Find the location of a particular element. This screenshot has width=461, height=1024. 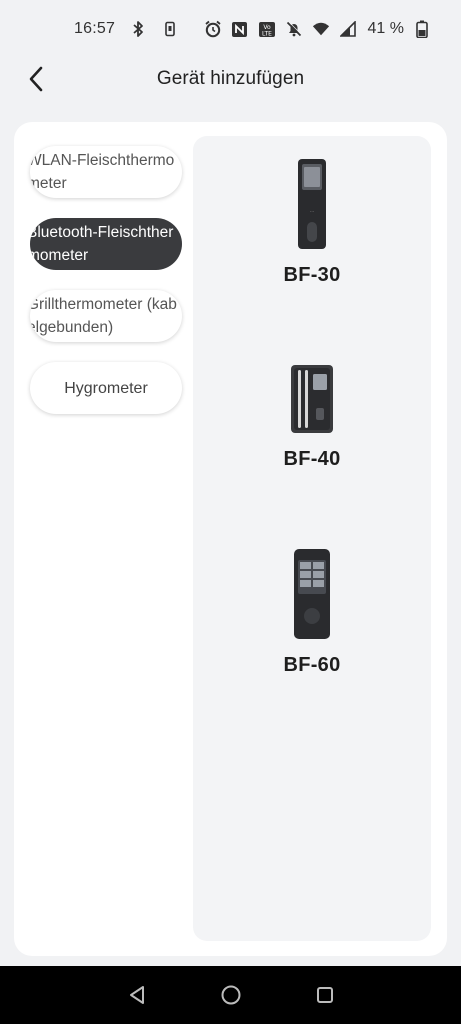

nav-back-button is located at coordinates (137, 995).